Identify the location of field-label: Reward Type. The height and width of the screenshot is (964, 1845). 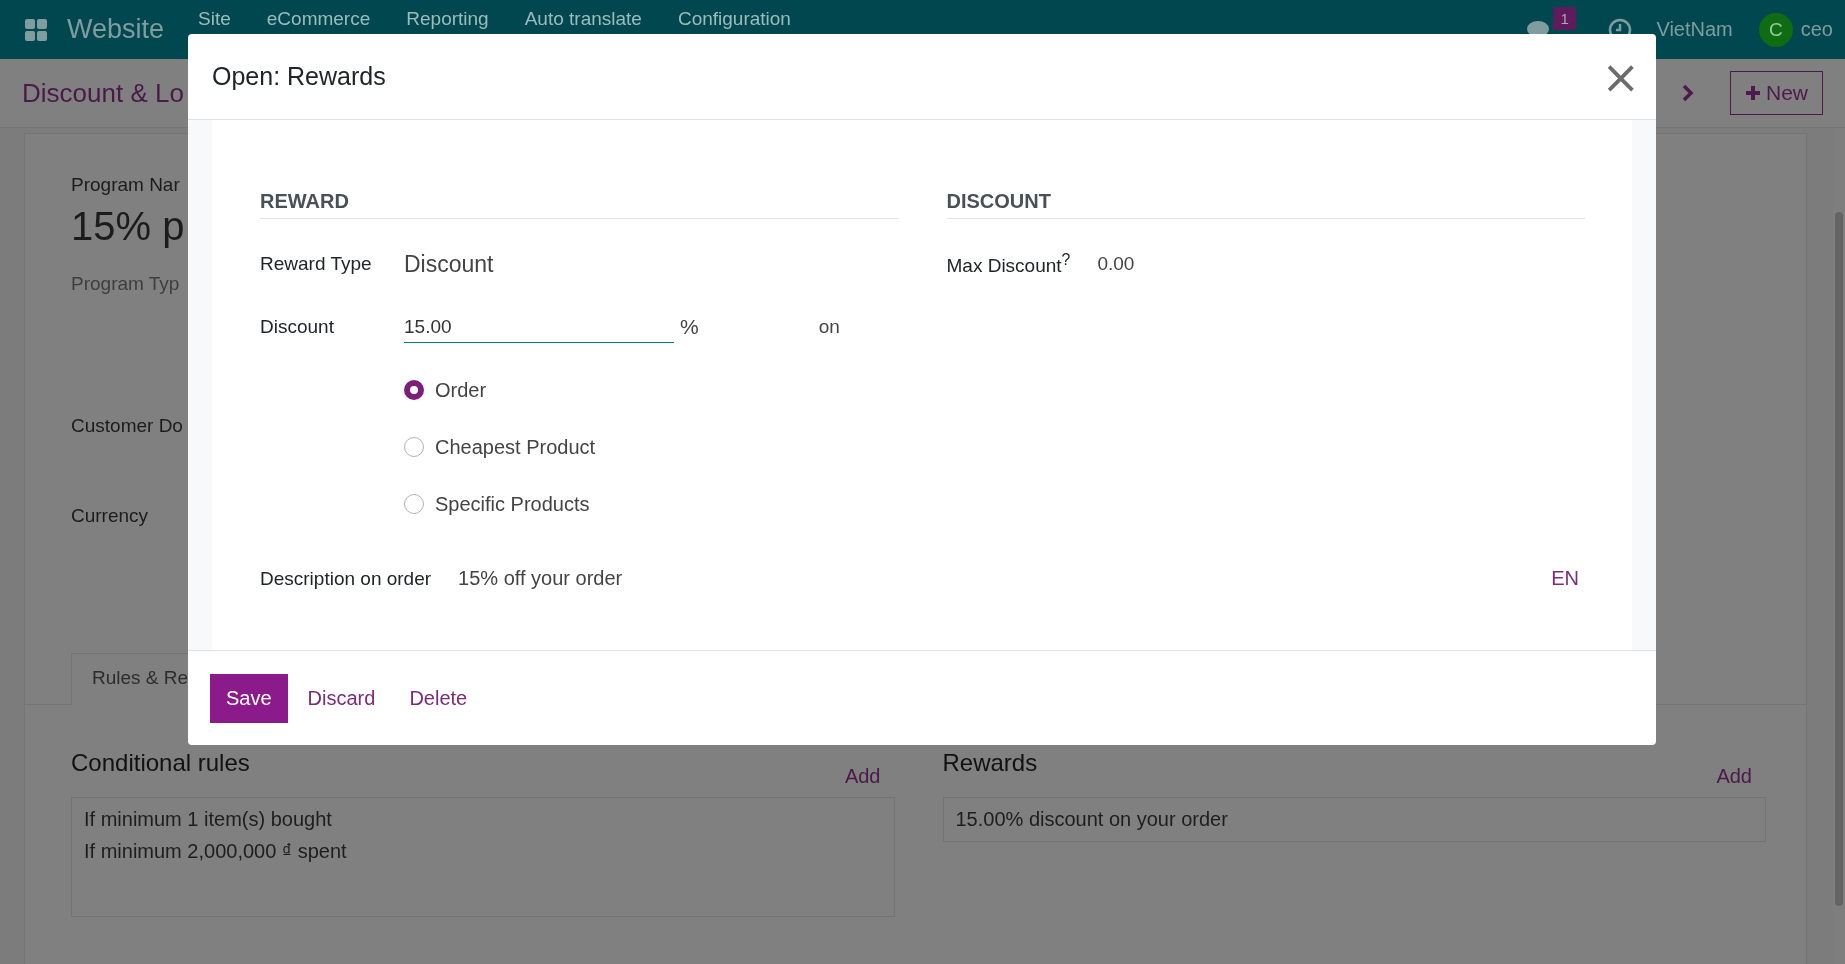
(316, 264).